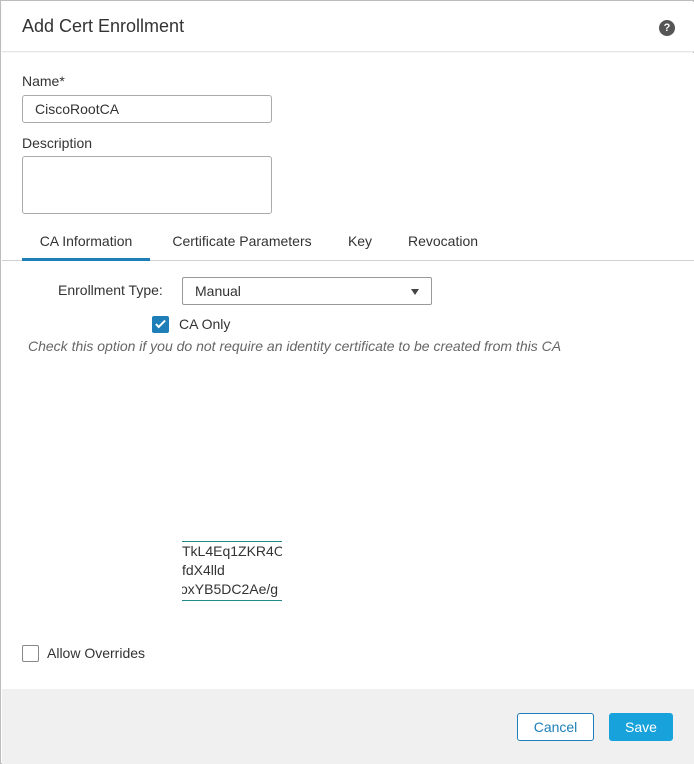 The height and width of the screenshot is (764, 694). What do you see at coordinates (205, 324) in the screenshot?
I see `ca-only-label: CA Only` at bounding box center [205, 324].